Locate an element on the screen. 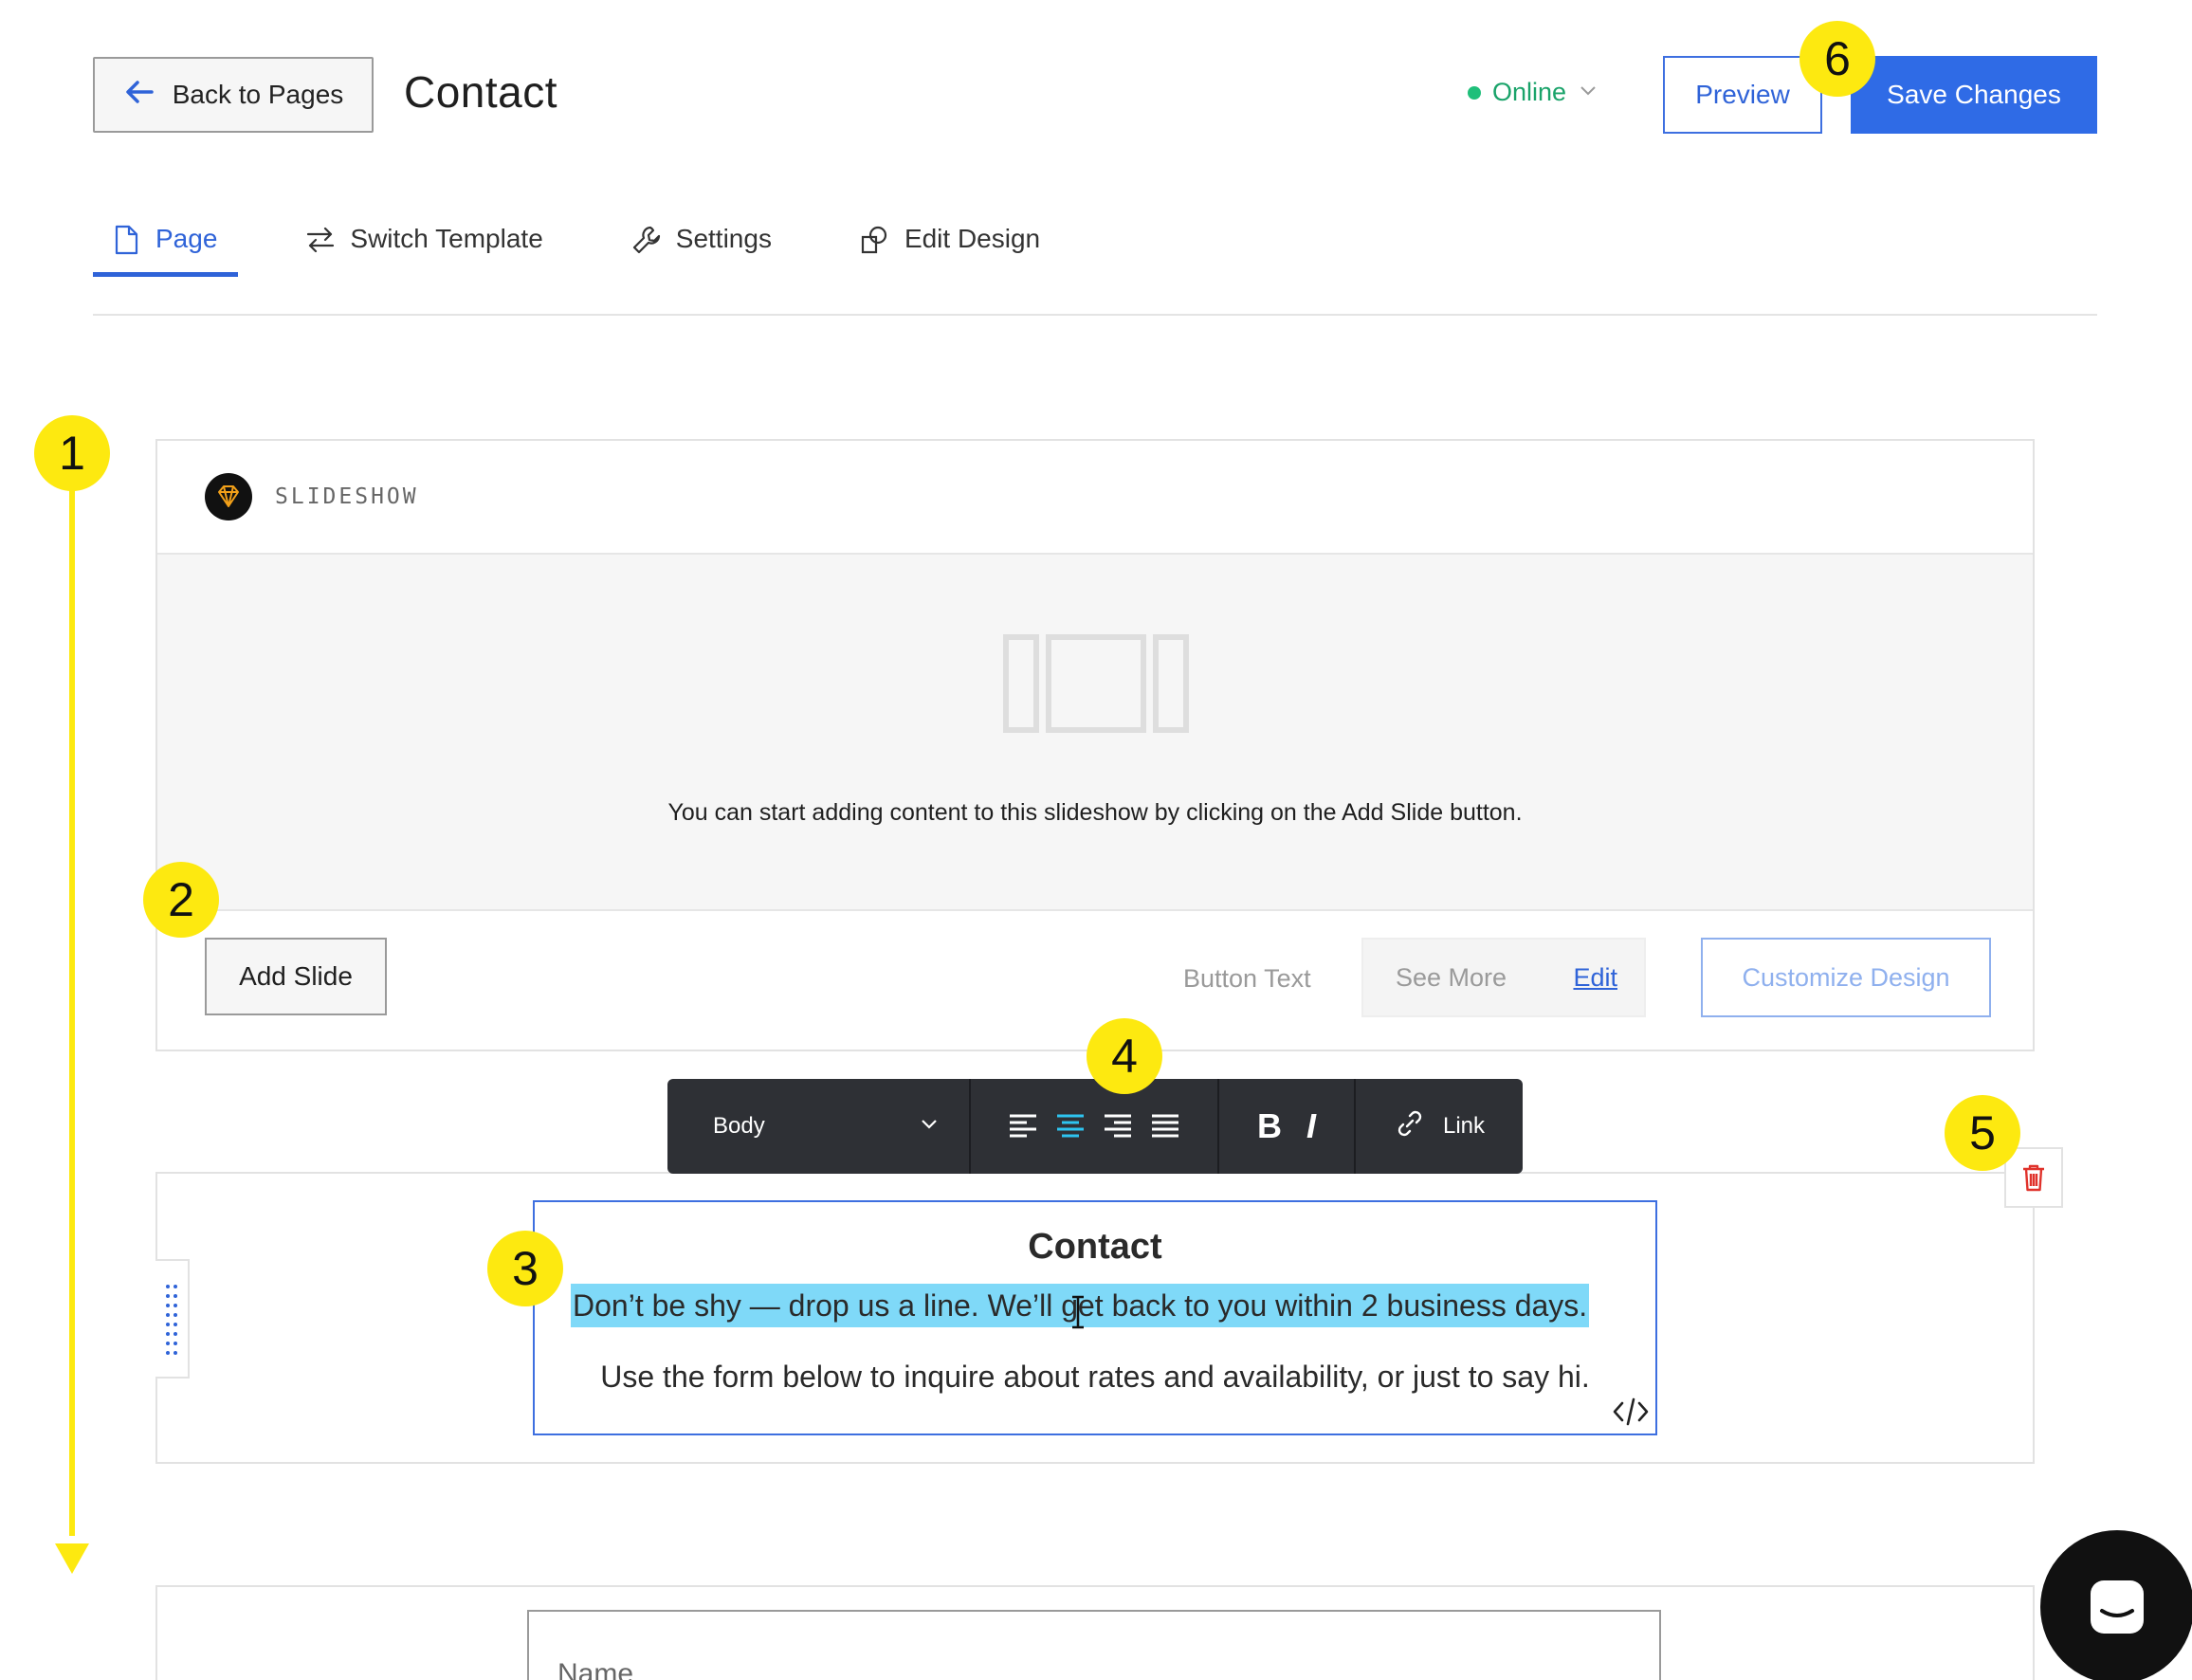 This screenshot has height=1680, width=2192. text-heading: Contact is located at coordinates (1095, 1247).